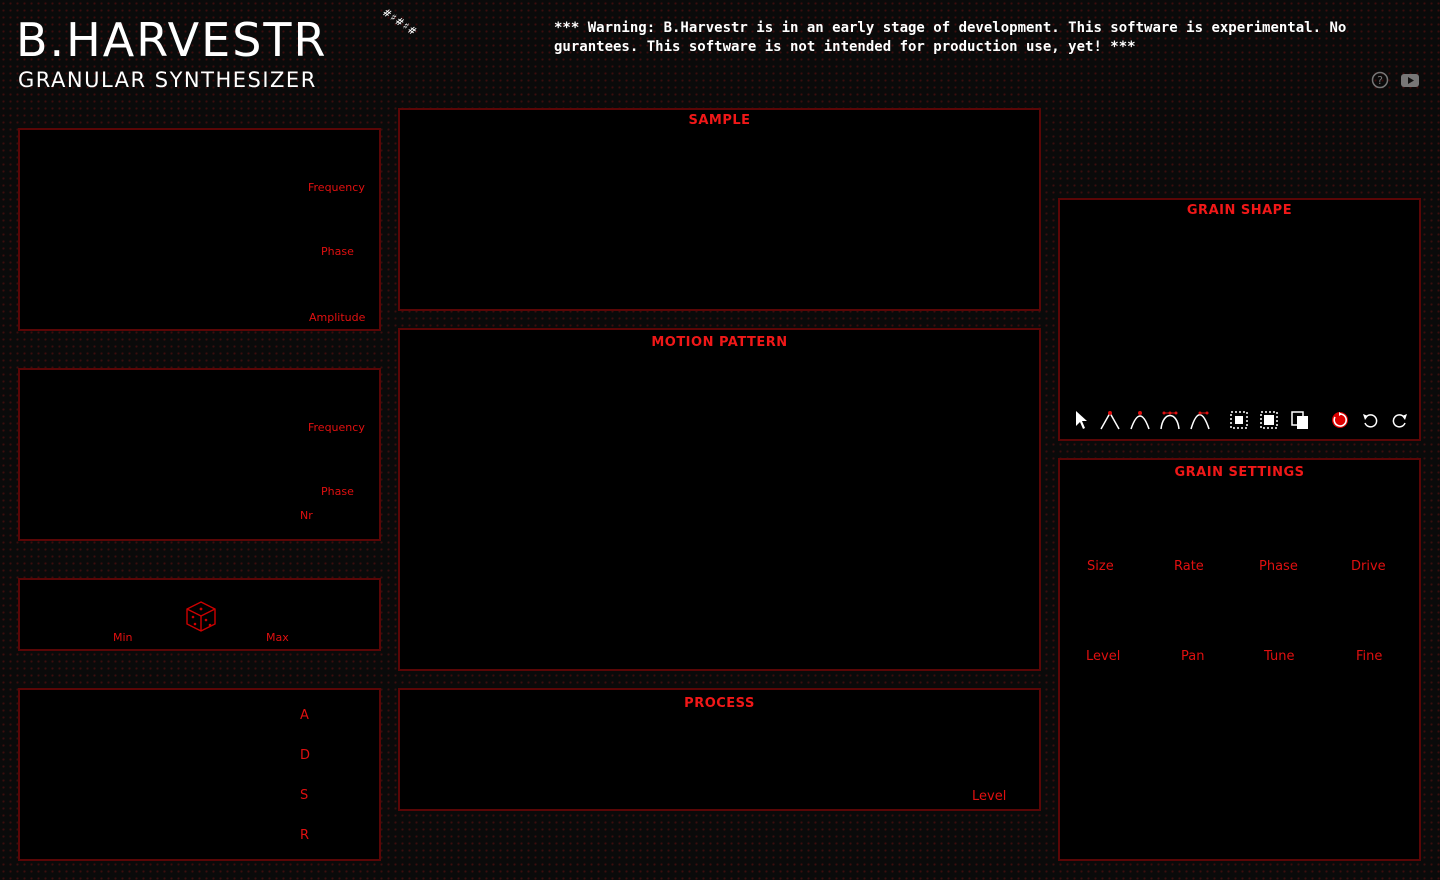  What do you see at coordinates (277, 637) in the screenshot?
I see `random-max-label: Max` at bounding box center [277, 637].